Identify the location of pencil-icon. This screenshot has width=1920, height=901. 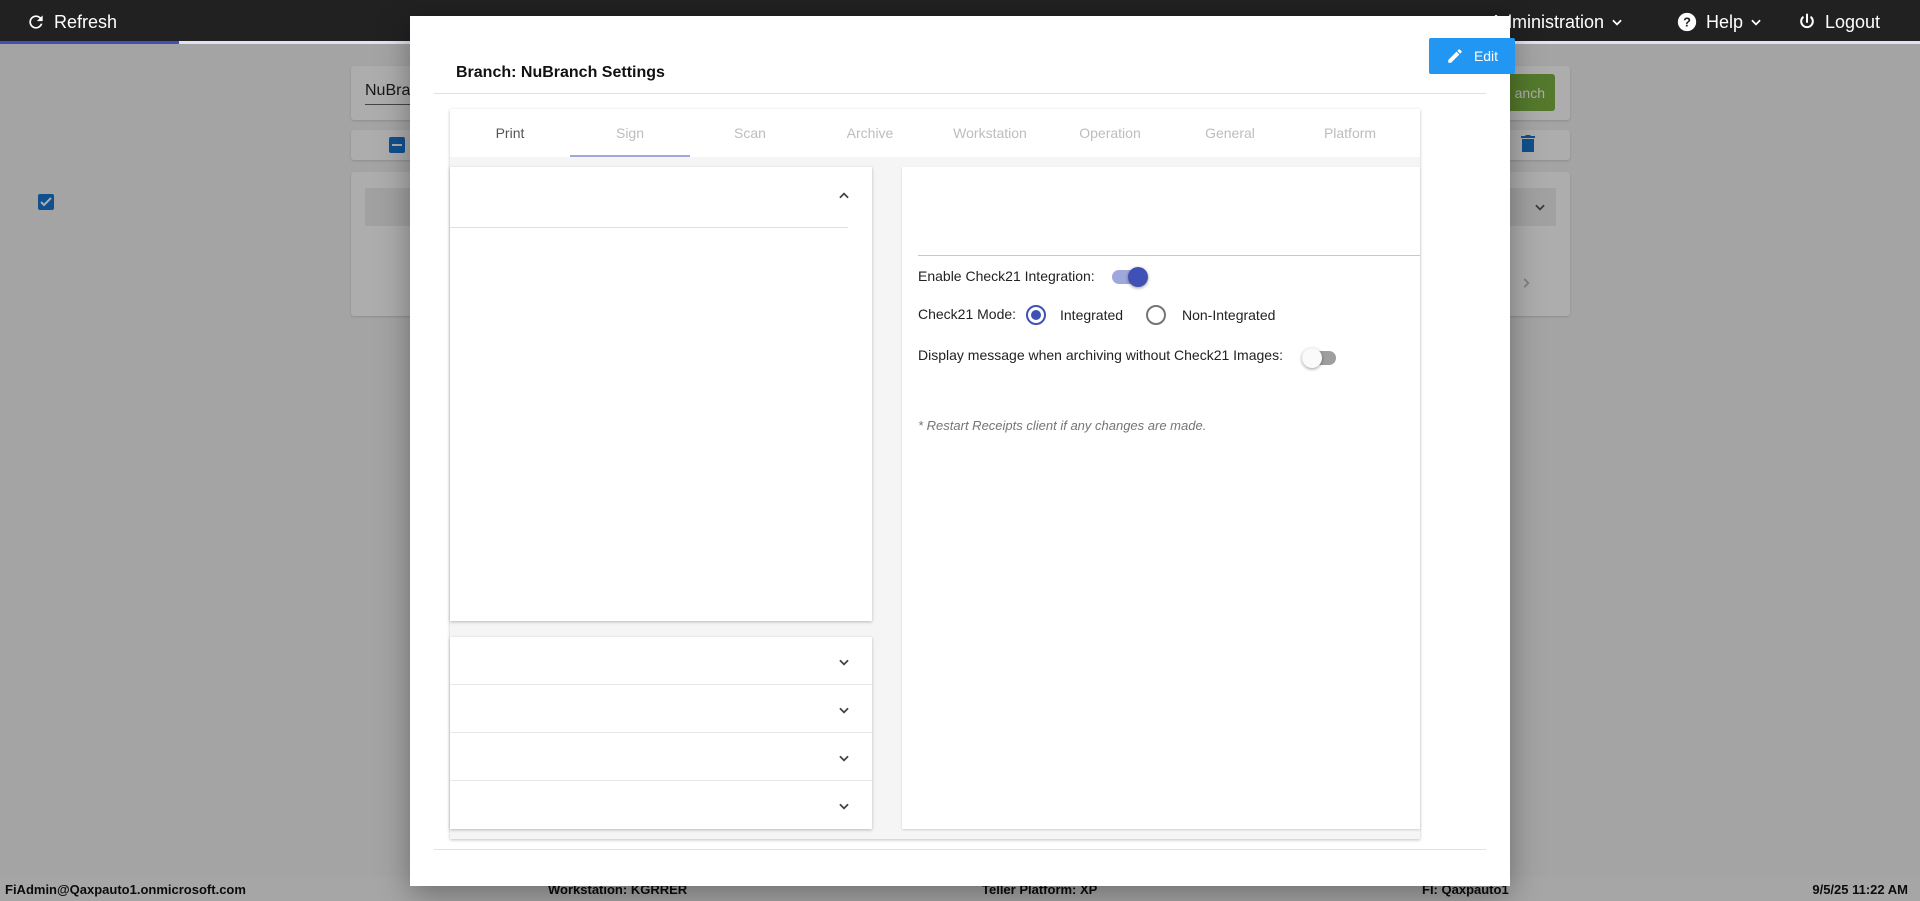
(1455, 56).